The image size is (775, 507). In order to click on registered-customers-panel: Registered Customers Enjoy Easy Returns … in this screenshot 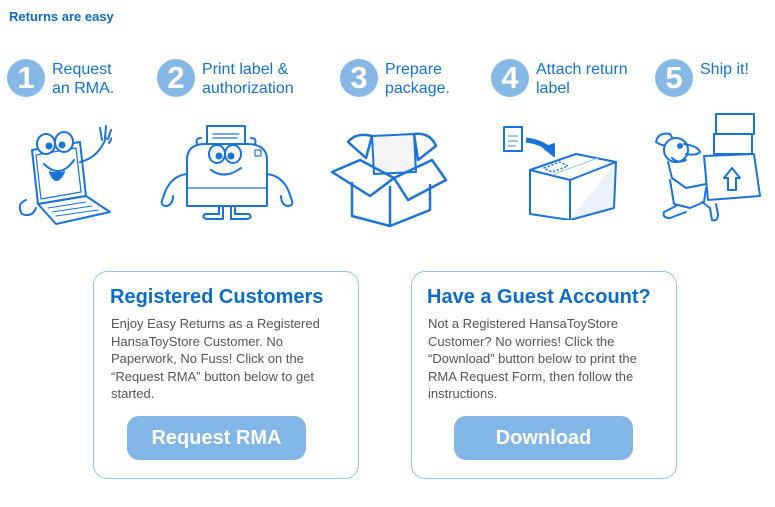, I will do `click(226, 375)`.